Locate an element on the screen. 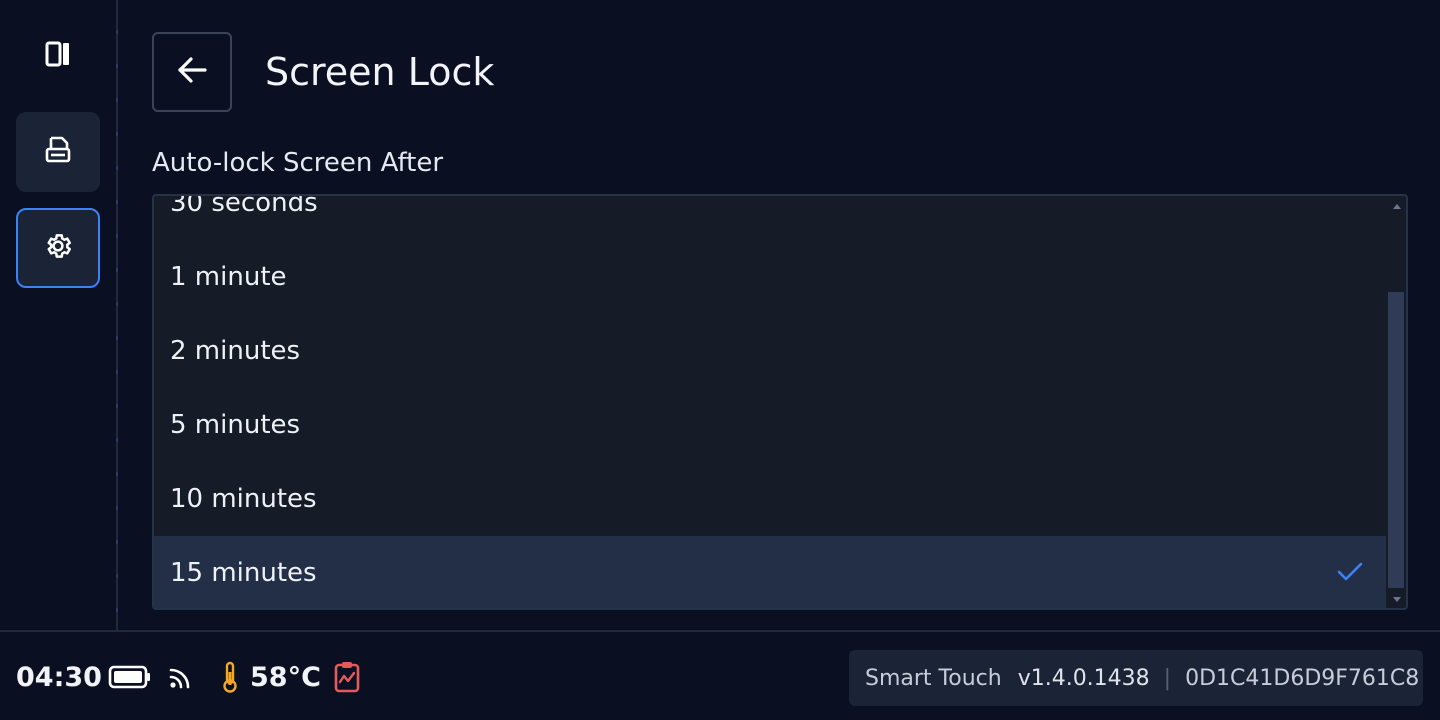 The height and width of the screenshot is (720, 1440). scrollbar-thumb is located at coordinates (1396, 440).